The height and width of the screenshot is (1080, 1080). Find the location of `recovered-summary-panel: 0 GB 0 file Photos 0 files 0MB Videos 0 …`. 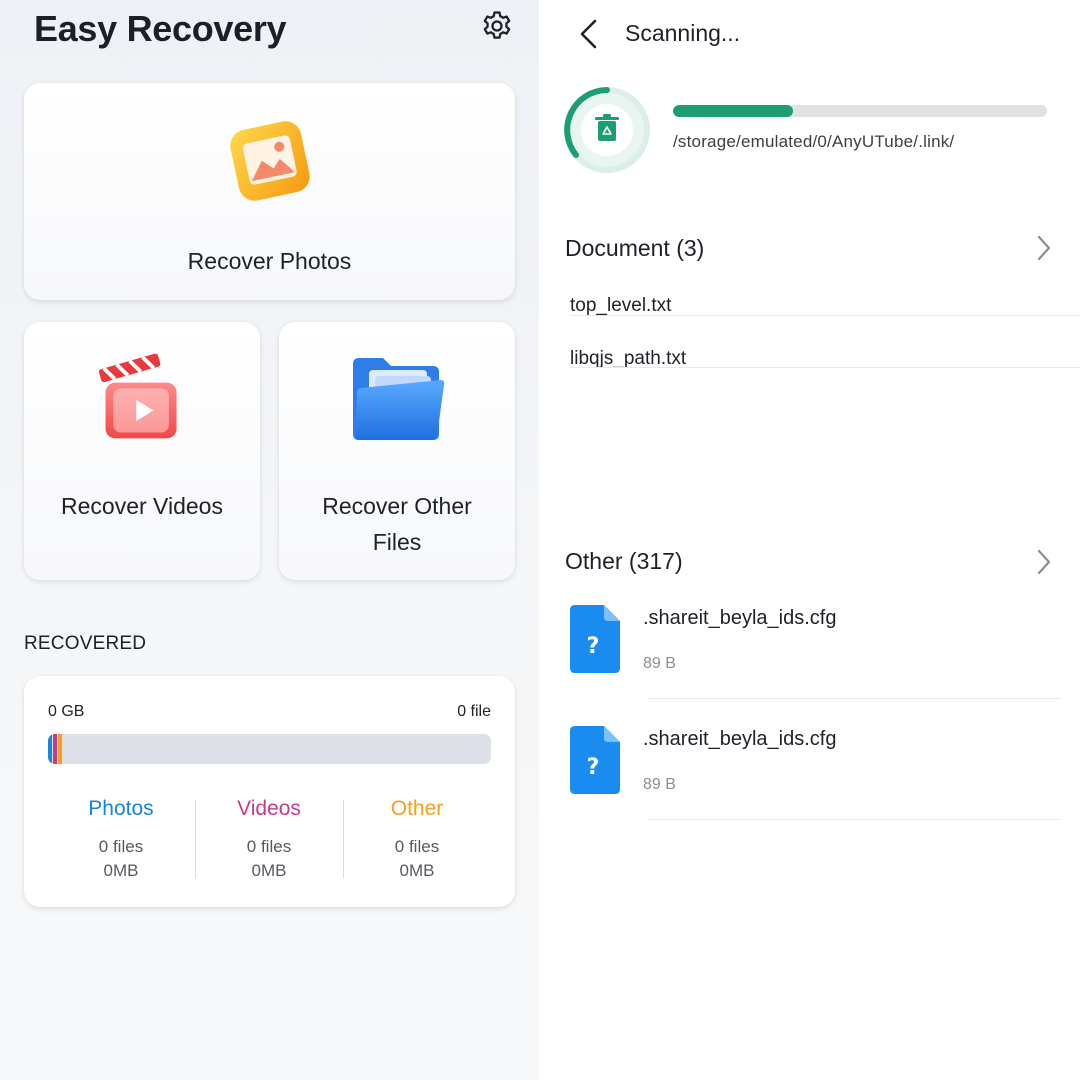

recovered-summary-panel: 0 GB 0 file Photos 0 files 0MB Videos 0 … is located at coordinates (269, 791).